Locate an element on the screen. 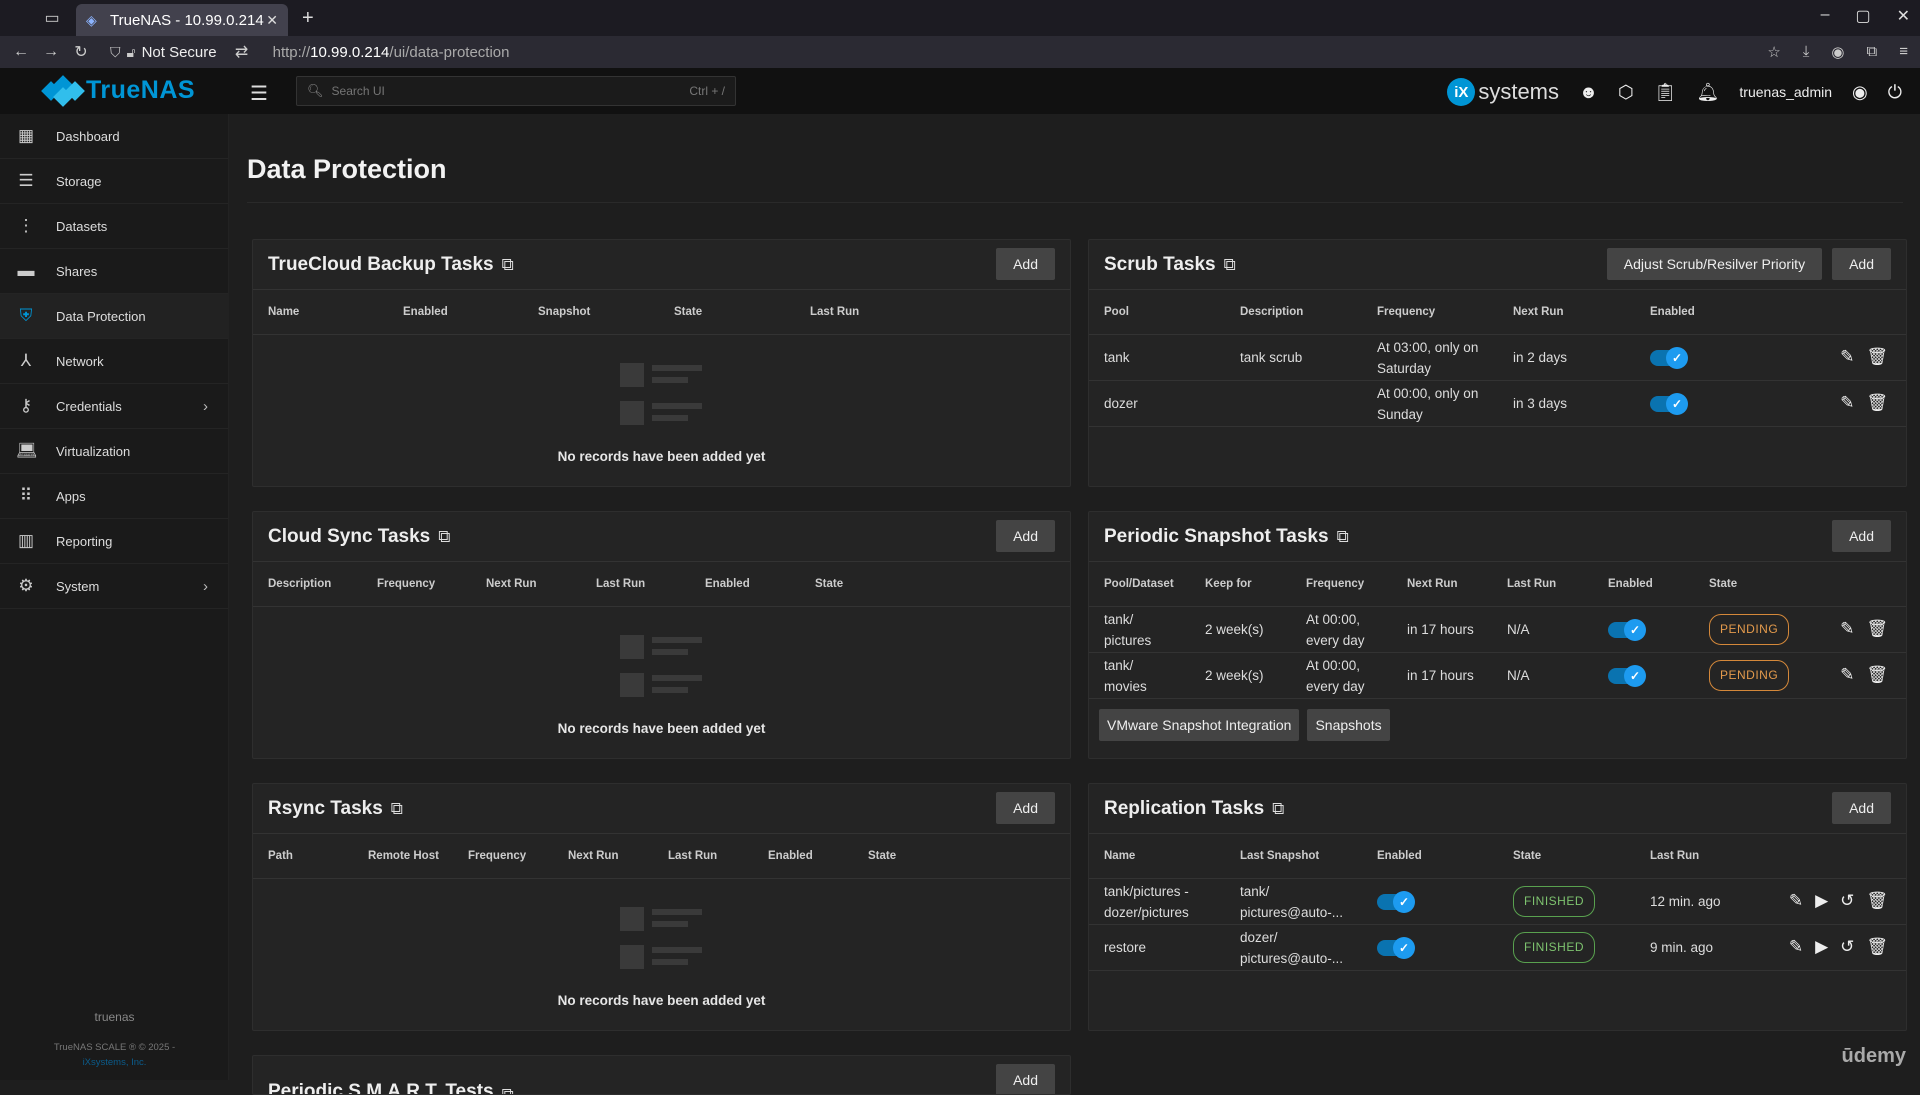 Image resolution: width=1920 pixels, height=1095 pixels. truecommand-icon: ⬡ is located at coordinates (1626, 92).